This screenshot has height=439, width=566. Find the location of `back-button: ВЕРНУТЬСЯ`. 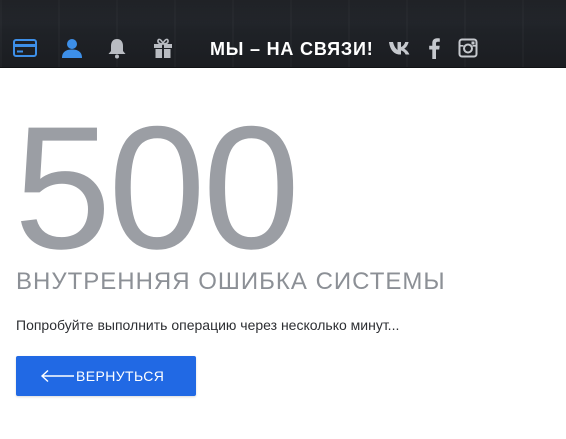

back-button: ВЕРНУТЬСЯ is located at coordinates (106, 376).